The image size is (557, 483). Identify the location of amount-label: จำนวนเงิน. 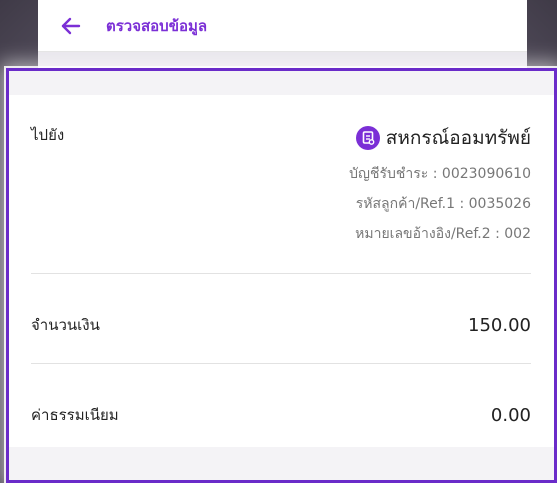
(65, 325).